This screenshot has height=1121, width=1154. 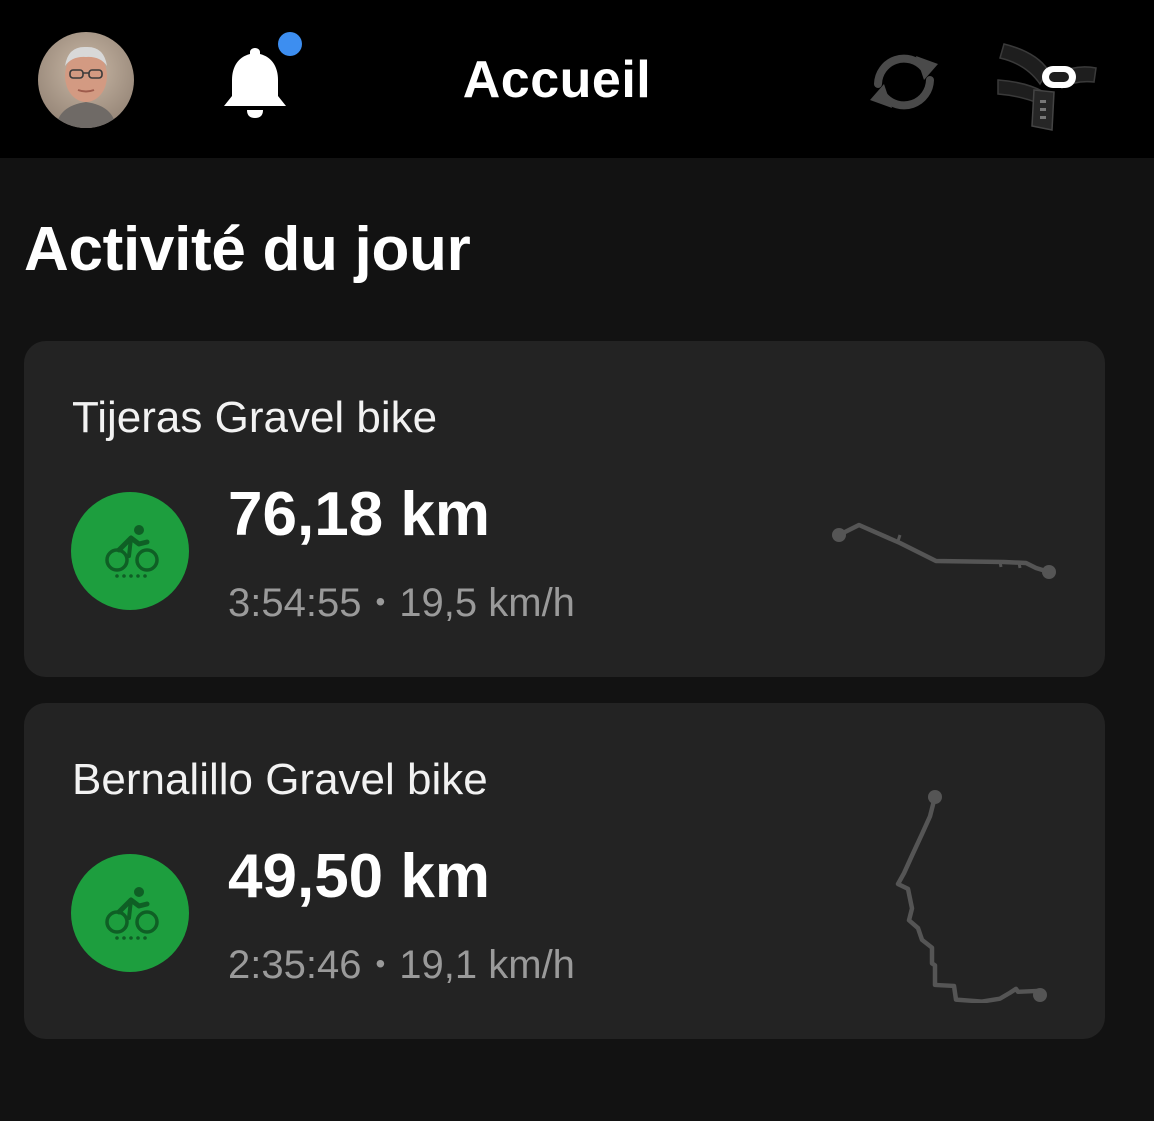 What do you see at coordinates (359, 876) in the screenshot?
I see `activity-distance: 49,50 km` at bounding box center [359, 876].